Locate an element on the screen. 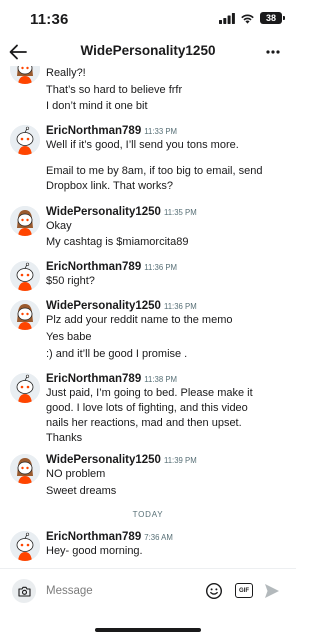 The height and width of the screenshot is (640, 320). message-composer: GIF is located at coordinates (148, 590).